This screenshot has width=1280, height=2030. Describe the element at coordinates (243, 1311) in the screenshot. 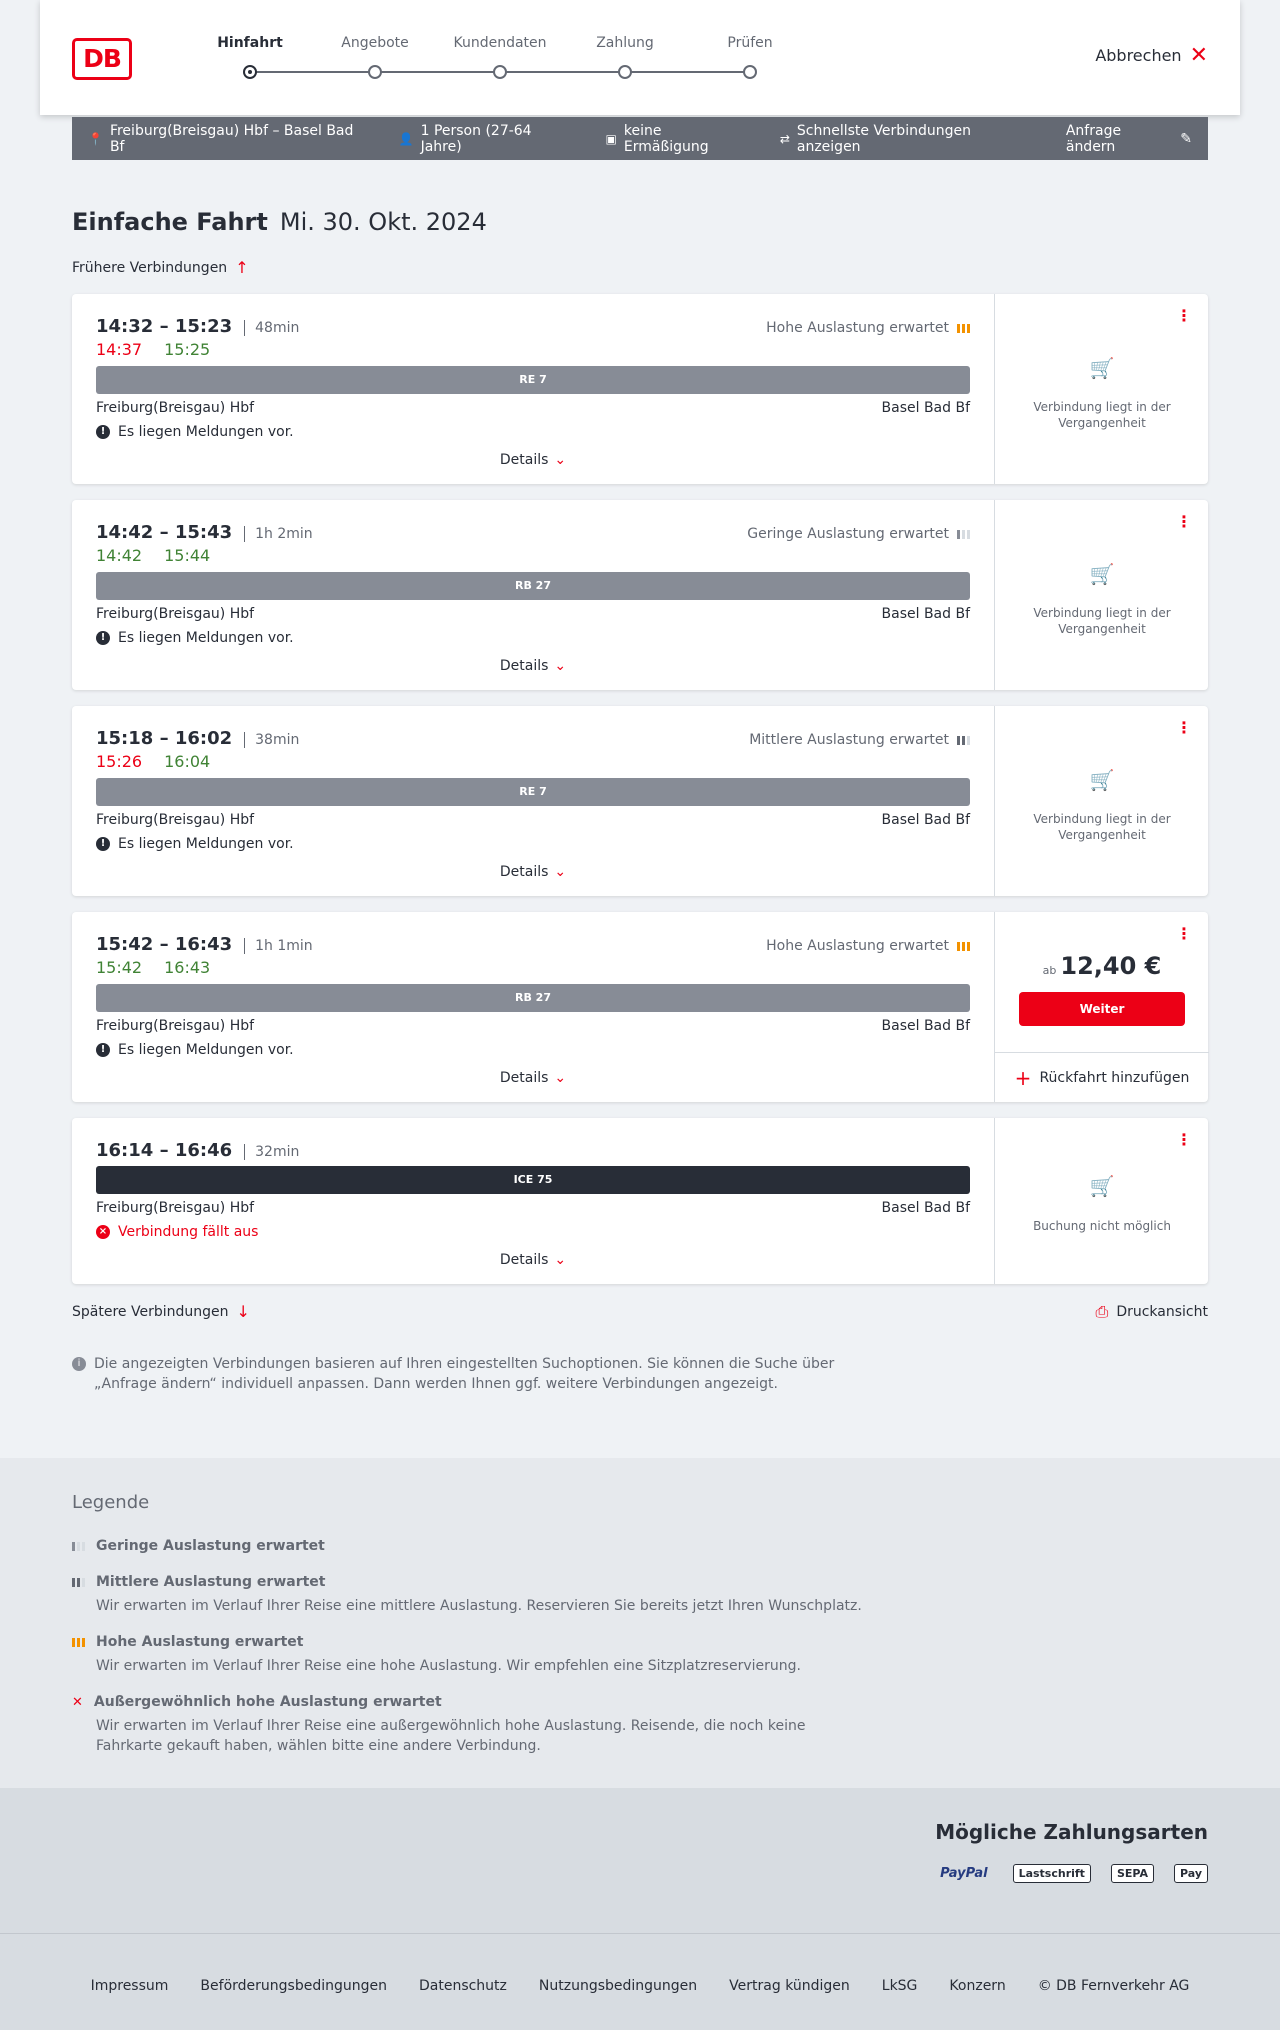

I see `arrow-down-icon: ↓` at that location.